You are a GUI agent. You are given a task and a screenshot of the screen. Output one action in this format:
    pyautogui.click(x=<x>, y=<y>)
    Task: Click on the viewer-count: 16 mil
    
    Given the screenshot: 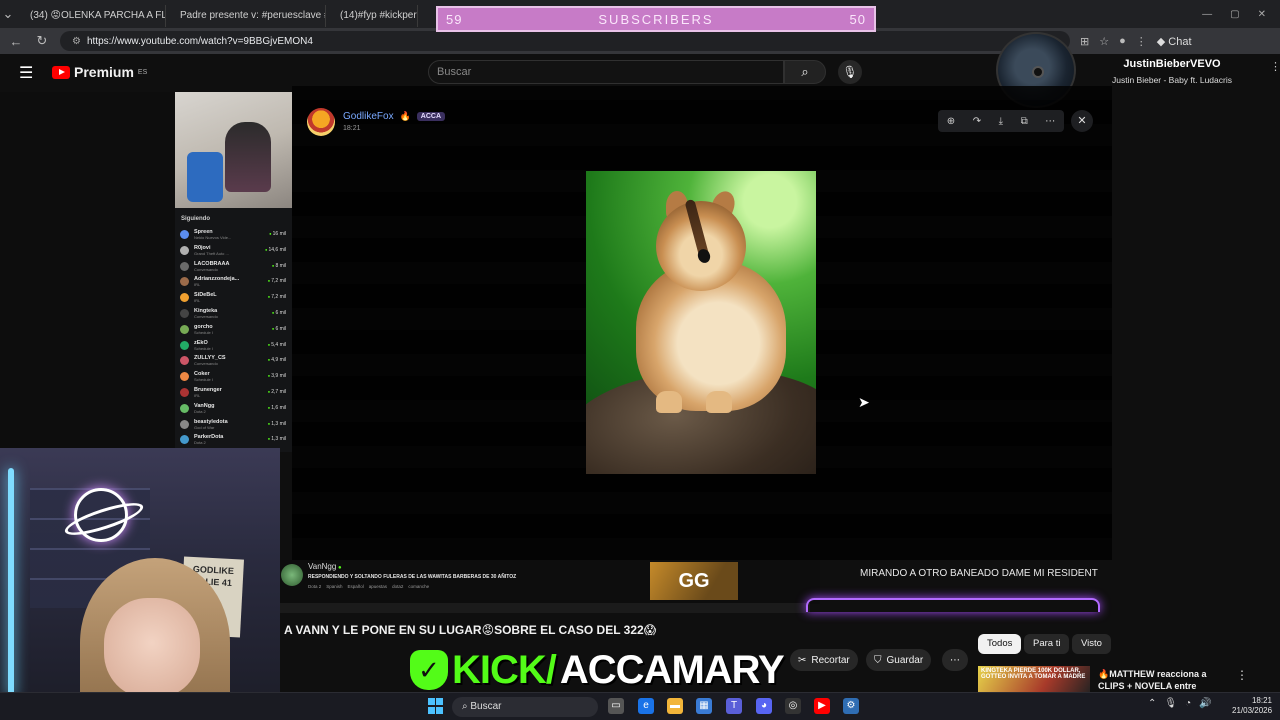 What is the action you would take?
    pyautogui.click(x=277, y=234)
    